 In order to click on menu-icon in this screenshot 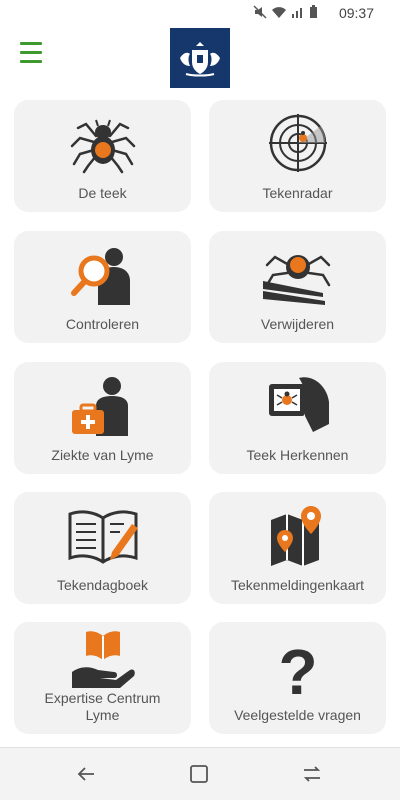, I will do `click(31, 53)`.